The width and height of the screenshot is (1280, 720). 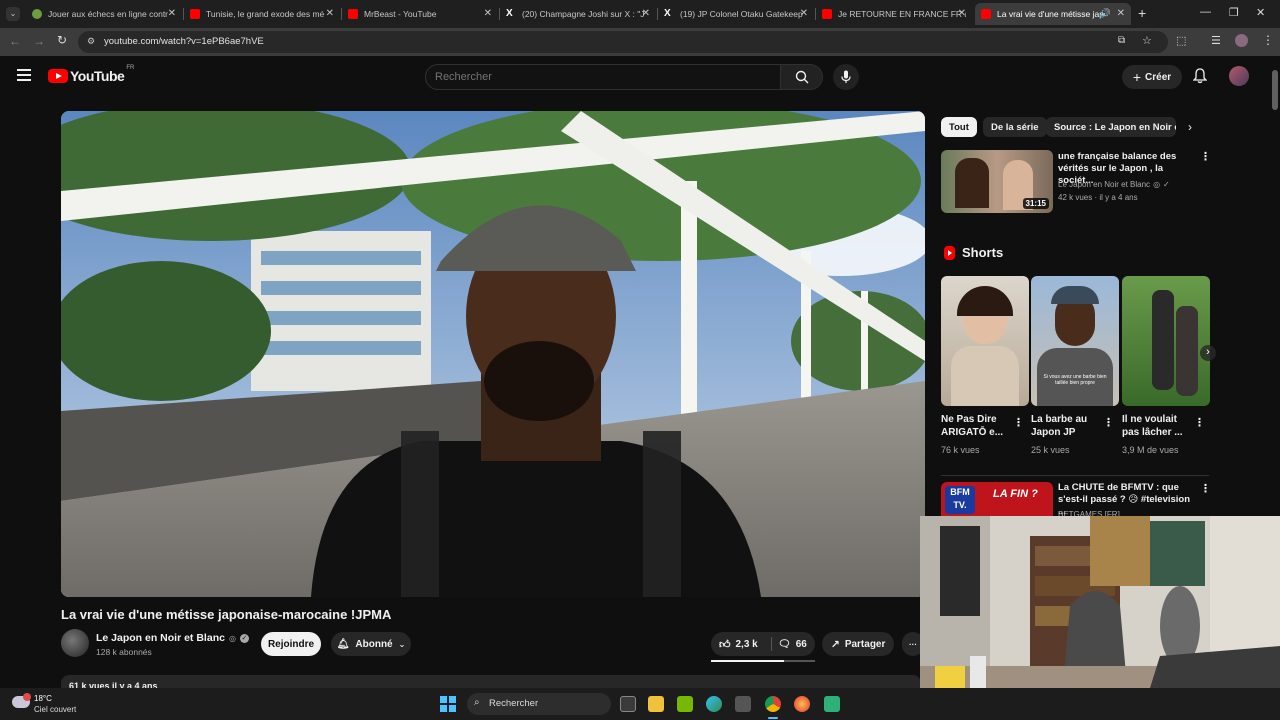 I want to click on store-icon, so click(x=743, y=704).